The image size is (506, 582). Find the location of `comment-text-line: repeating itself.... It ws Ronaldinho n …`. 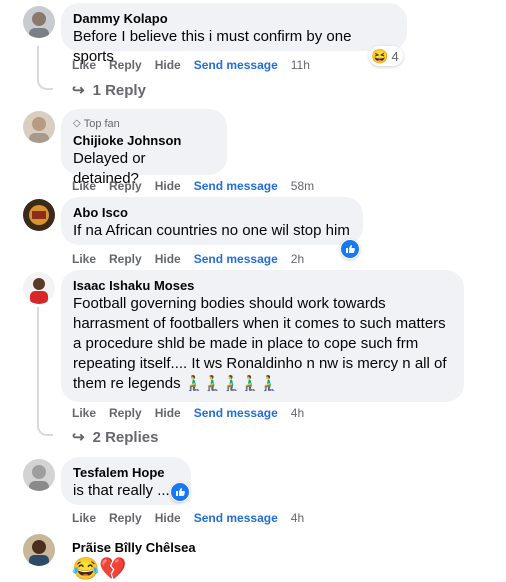

comment-text-line: repeating itself.... It ws Ronaldinho n … is located at coordinates (260, 363).